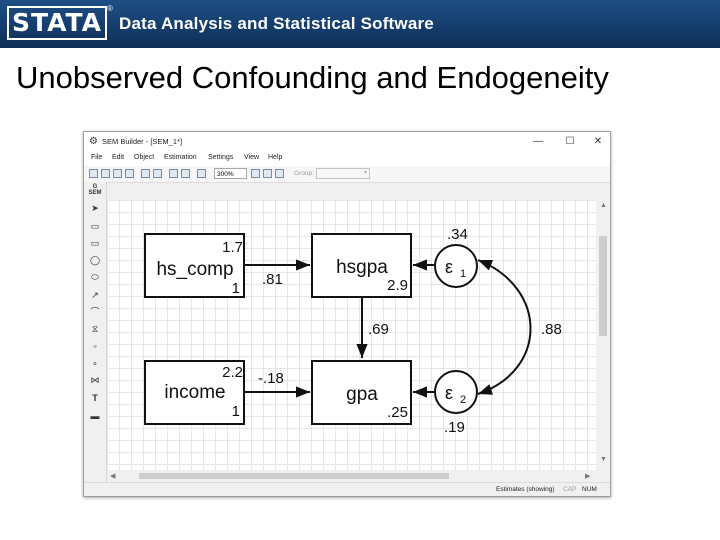 This screenshot has height=540, width=720. What do you see at coordinates (185, 173) in the screenshot?
I see `redo-icon` at bounding box center [185, 173].